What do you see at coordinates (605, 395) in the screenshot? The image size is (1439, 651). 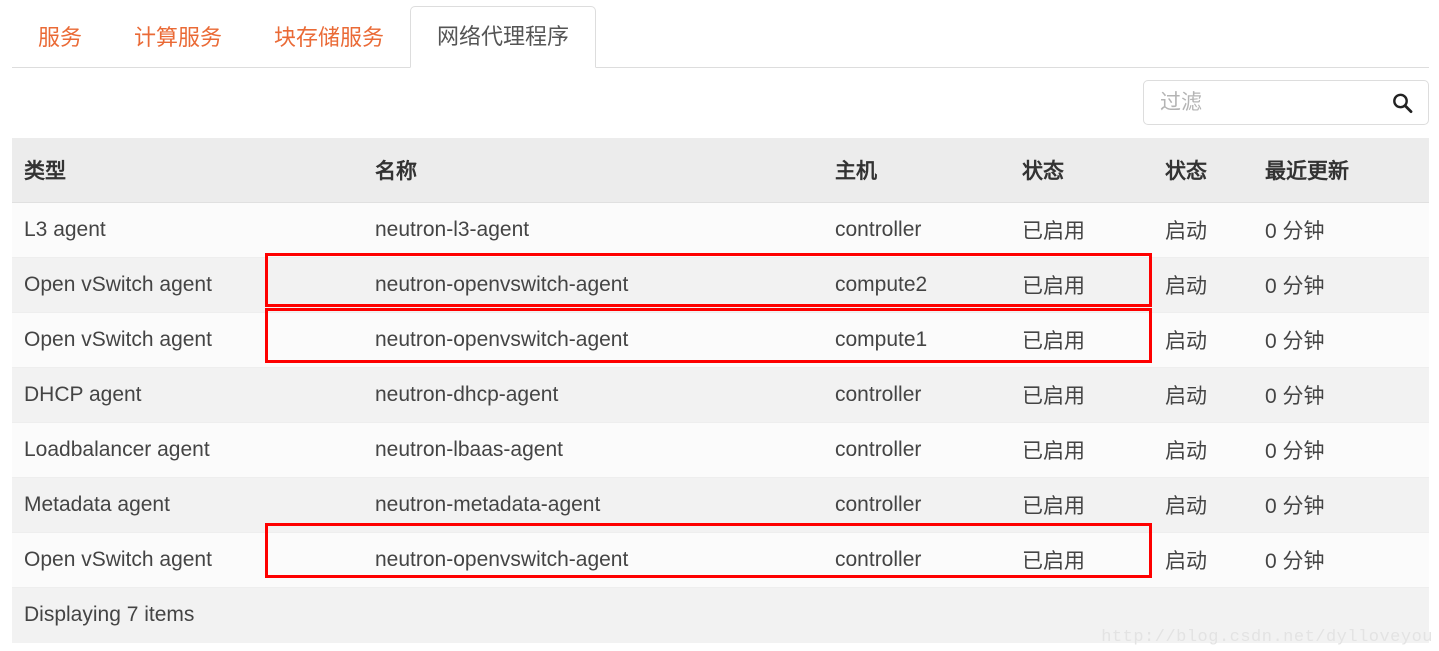 I see `cell-name: neutron-dhcp-agent` at bounding box center [605, 395].